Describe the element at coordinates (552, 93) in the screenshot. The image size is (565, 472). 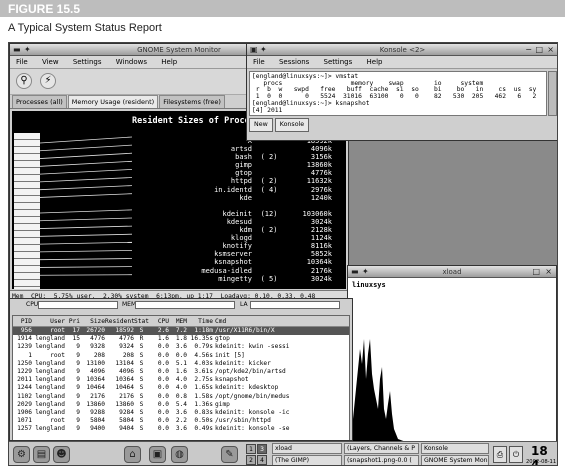
I see `terminal-scrollbar` at that location.